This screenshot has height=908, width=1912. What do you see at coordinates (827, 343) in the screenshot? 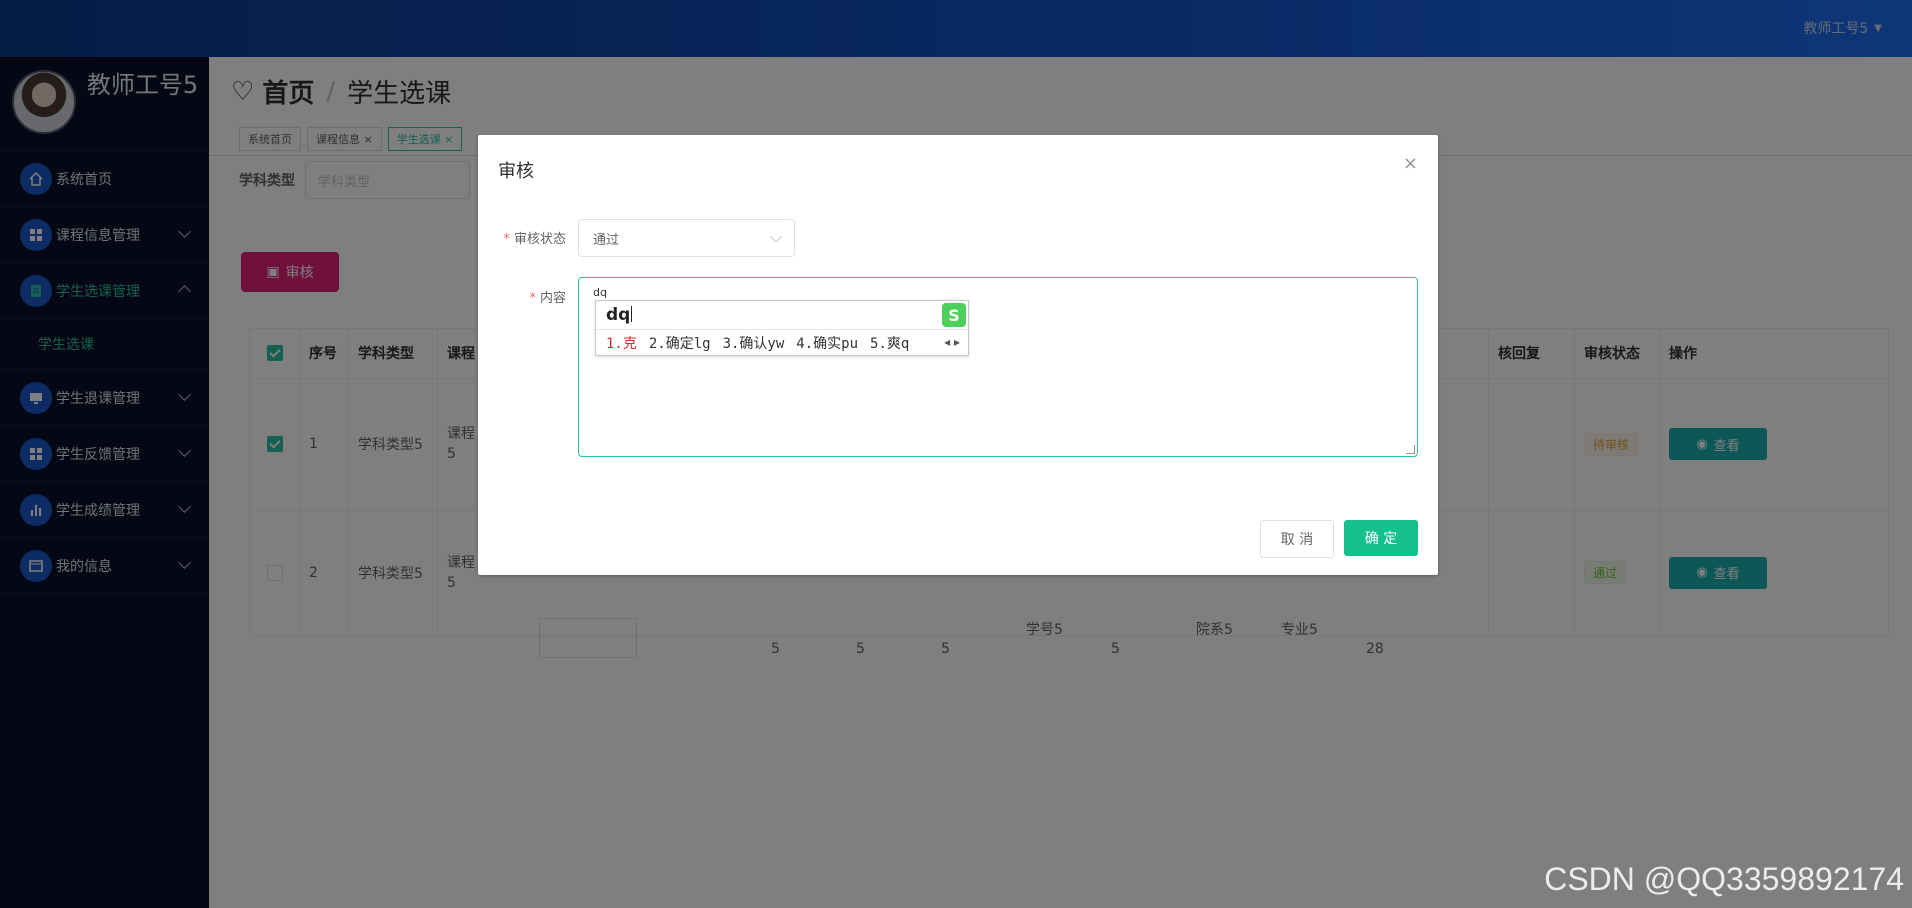
I see `ime-candidate: 4.确实pu` at bounding box center [827, 343].